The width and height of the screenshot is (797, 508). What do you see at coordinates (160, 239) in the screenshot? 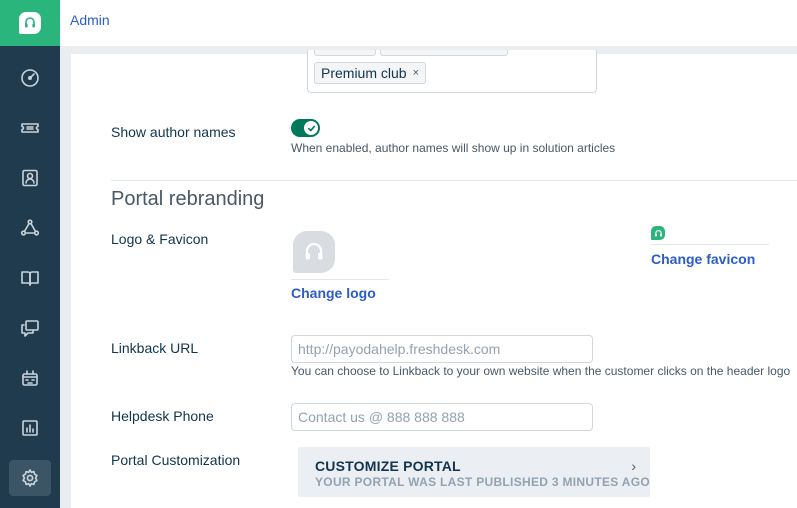
I see `logo-favicon-label: Logo & Favicon` at bounding box center [160, 239].